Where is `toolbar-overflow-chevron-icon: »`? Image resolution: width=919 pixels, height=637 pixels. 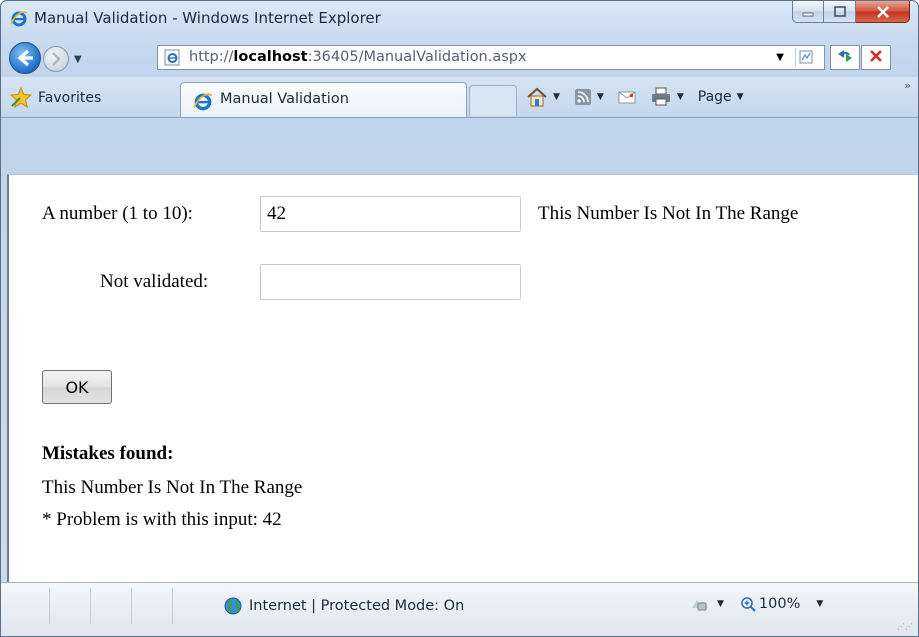
toolbar-overflow-chevron-icon: » is located at coordinates (907, 85).